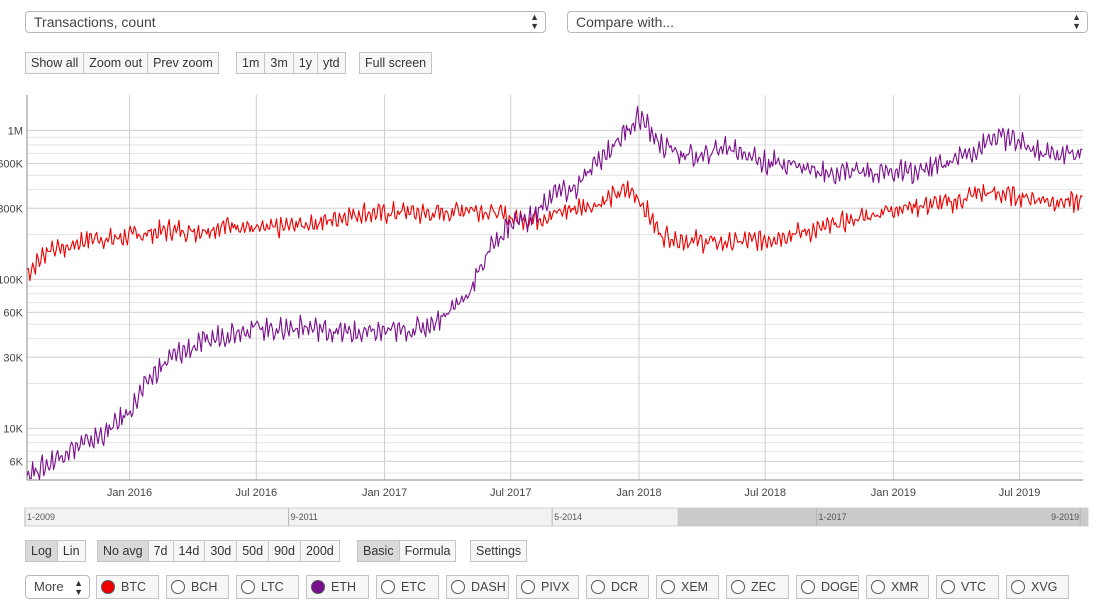 The image size is (1096, 601). Describe the element at coordinates (123, 551) in the screenshot. I see `no-avg-button: No avg` at that location.